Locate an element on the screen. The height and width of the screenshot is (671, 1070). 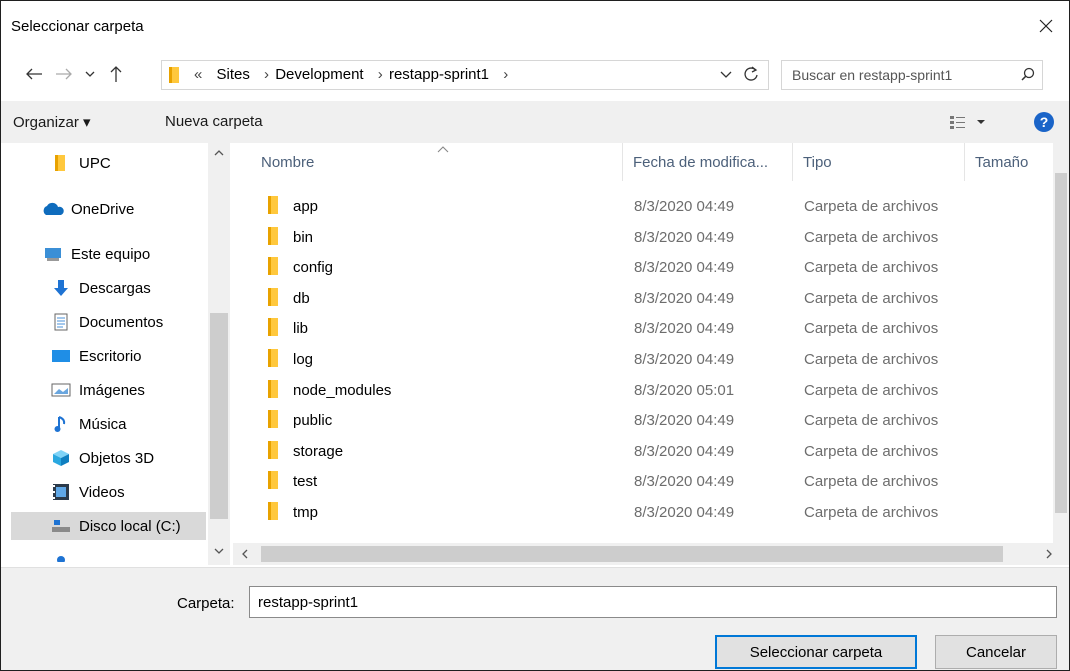
file-row: config 8/3/2020 04:49 Carpeta de archivos is located at coordinates (648, 267).